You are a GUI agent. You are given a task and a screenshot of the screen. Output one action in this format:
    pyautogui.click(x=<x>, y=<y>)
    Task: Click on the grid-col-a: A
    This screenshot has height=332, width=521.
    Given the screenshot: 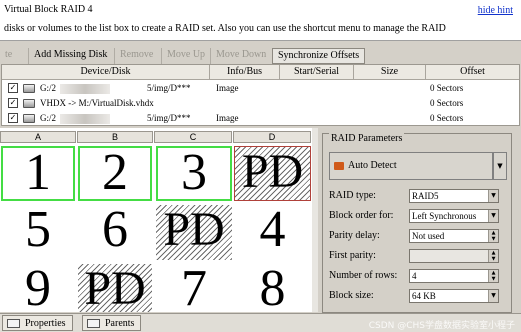 What is the action you would take?
    pyautogui.click(x=38, y=137)
    